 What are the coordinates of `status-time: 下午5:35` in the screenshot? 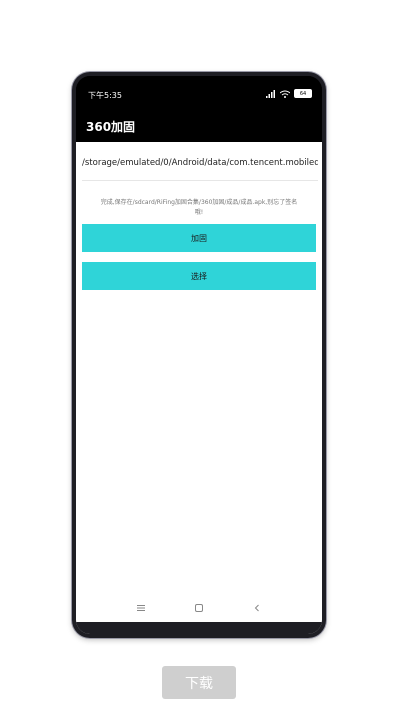 It's located at (105, 95).